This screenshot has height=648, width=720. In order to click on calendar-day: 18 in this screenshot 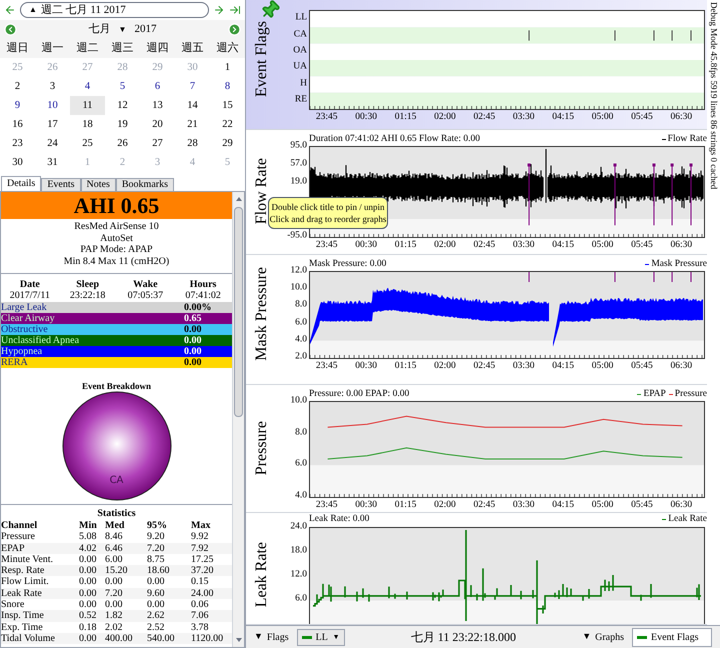, I will do `click(87, 124)`.